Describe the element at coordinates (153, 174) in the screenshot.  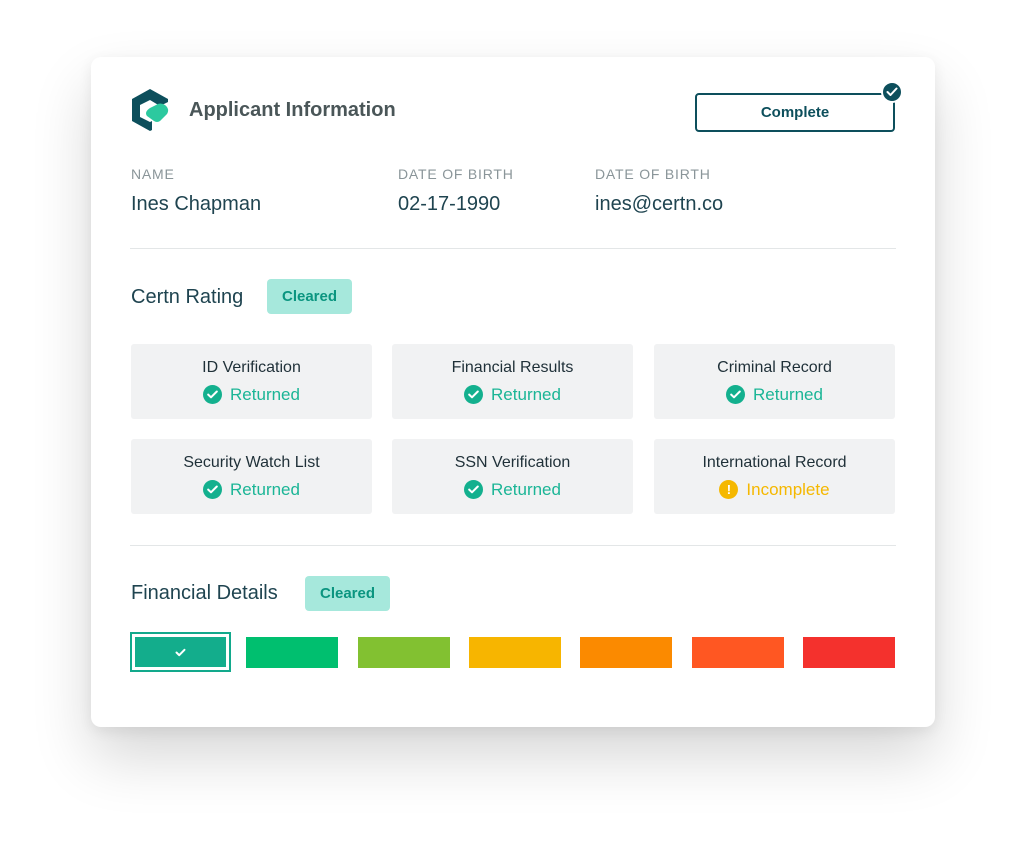
I see `name-label: NAME` at that location.